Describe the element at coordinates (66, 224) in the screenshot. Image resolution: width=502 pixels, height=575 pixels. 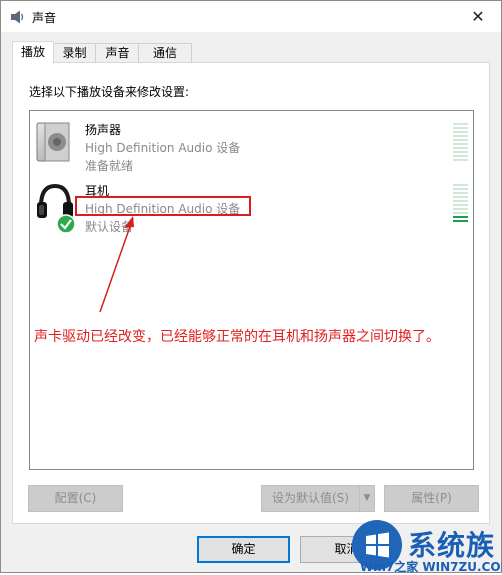
I see `default-check-icon` at that location.